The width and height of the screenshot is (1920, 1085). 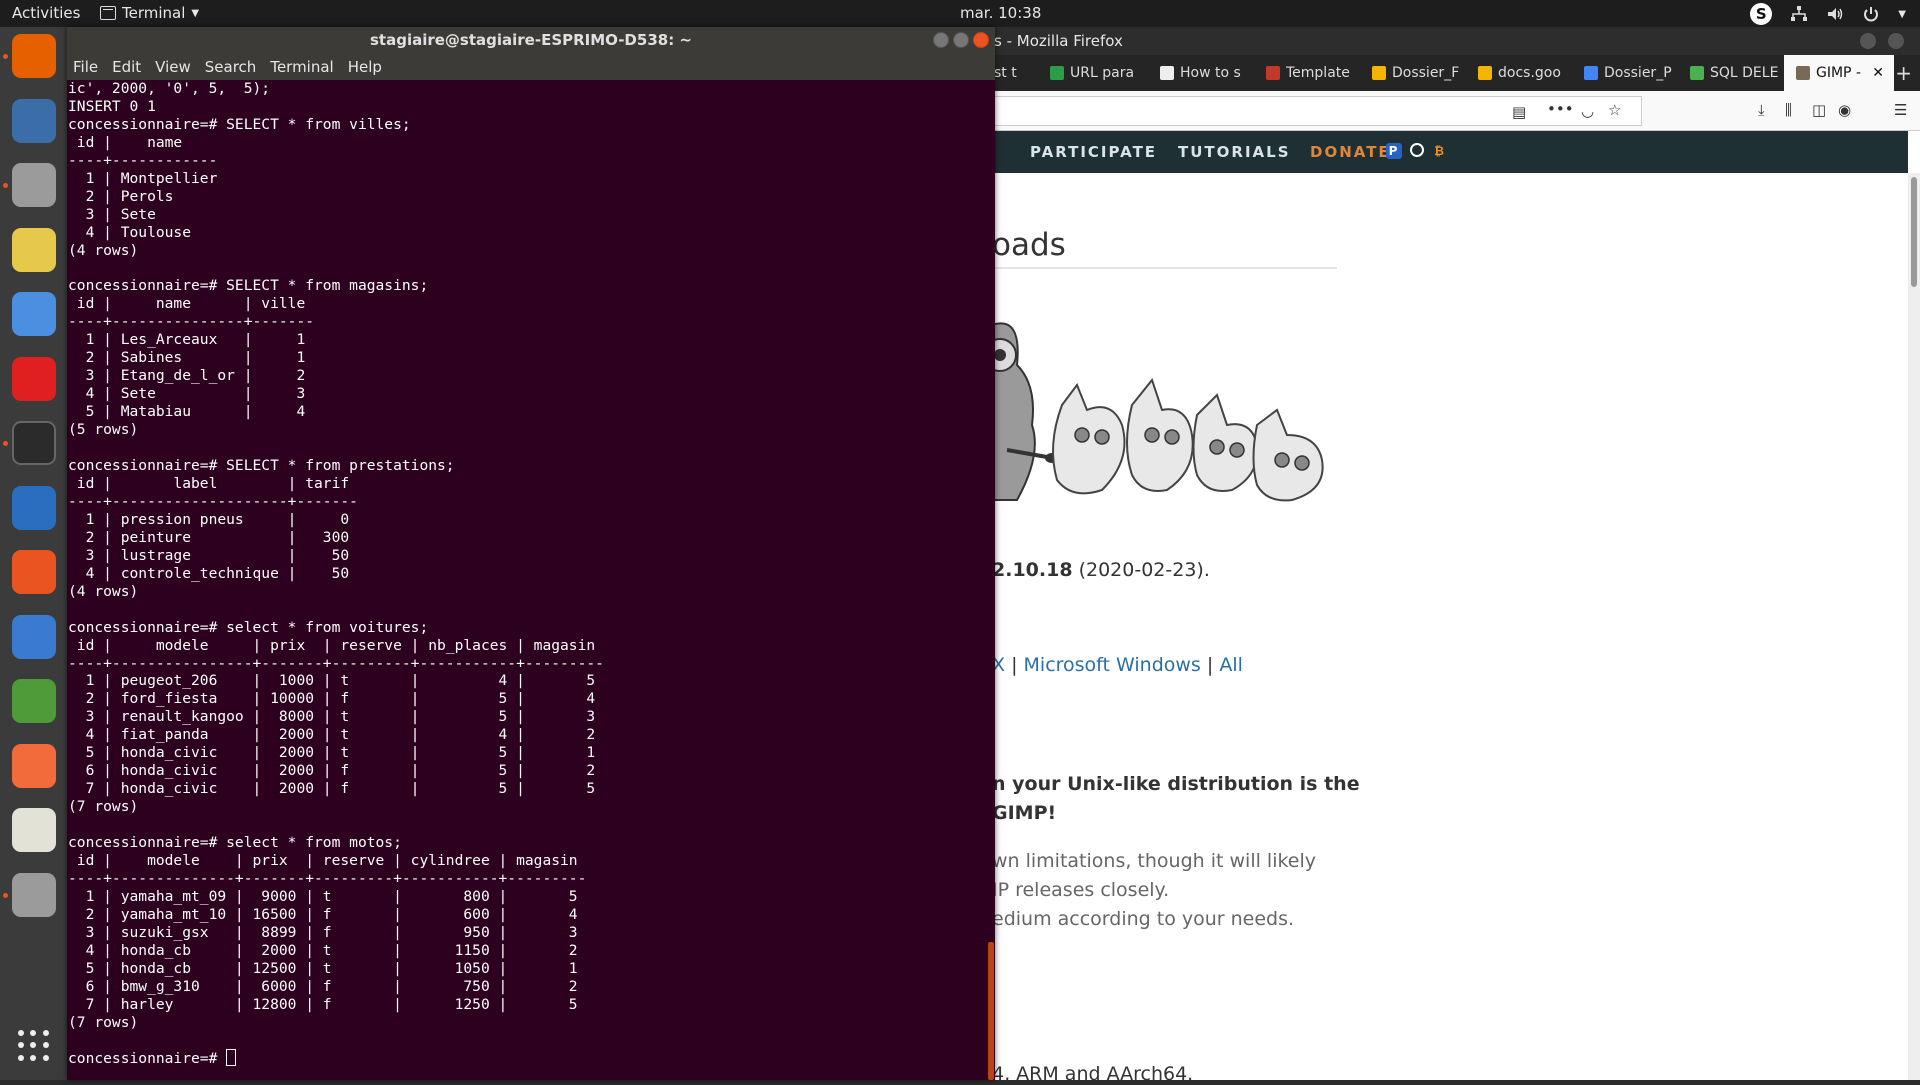 What do you see at coordinates (1456, 41) in the screenshot?
I see `firefox-titlebar: s - Mozilla Firefox` at bounding box center [1456, 41].